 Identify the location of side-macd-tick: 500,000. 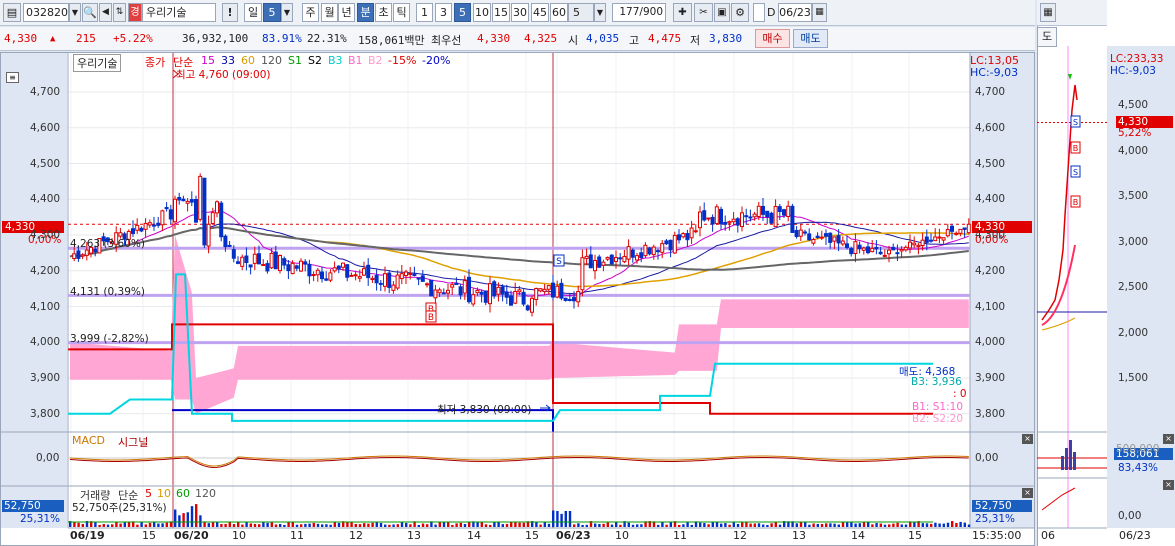
(1138, 449).